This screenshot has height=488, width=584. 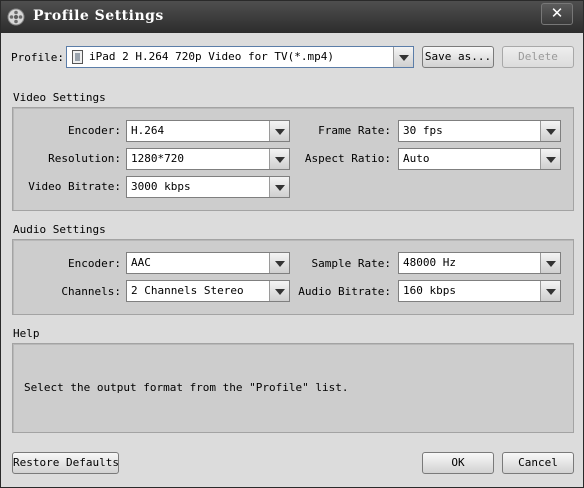 What do you see at coordinates (212, 56) in the screenshot?
I see `profile-value: iPad 2 H.264 720p Video for TV(*.mp4)` at bounding box center [212, 56].